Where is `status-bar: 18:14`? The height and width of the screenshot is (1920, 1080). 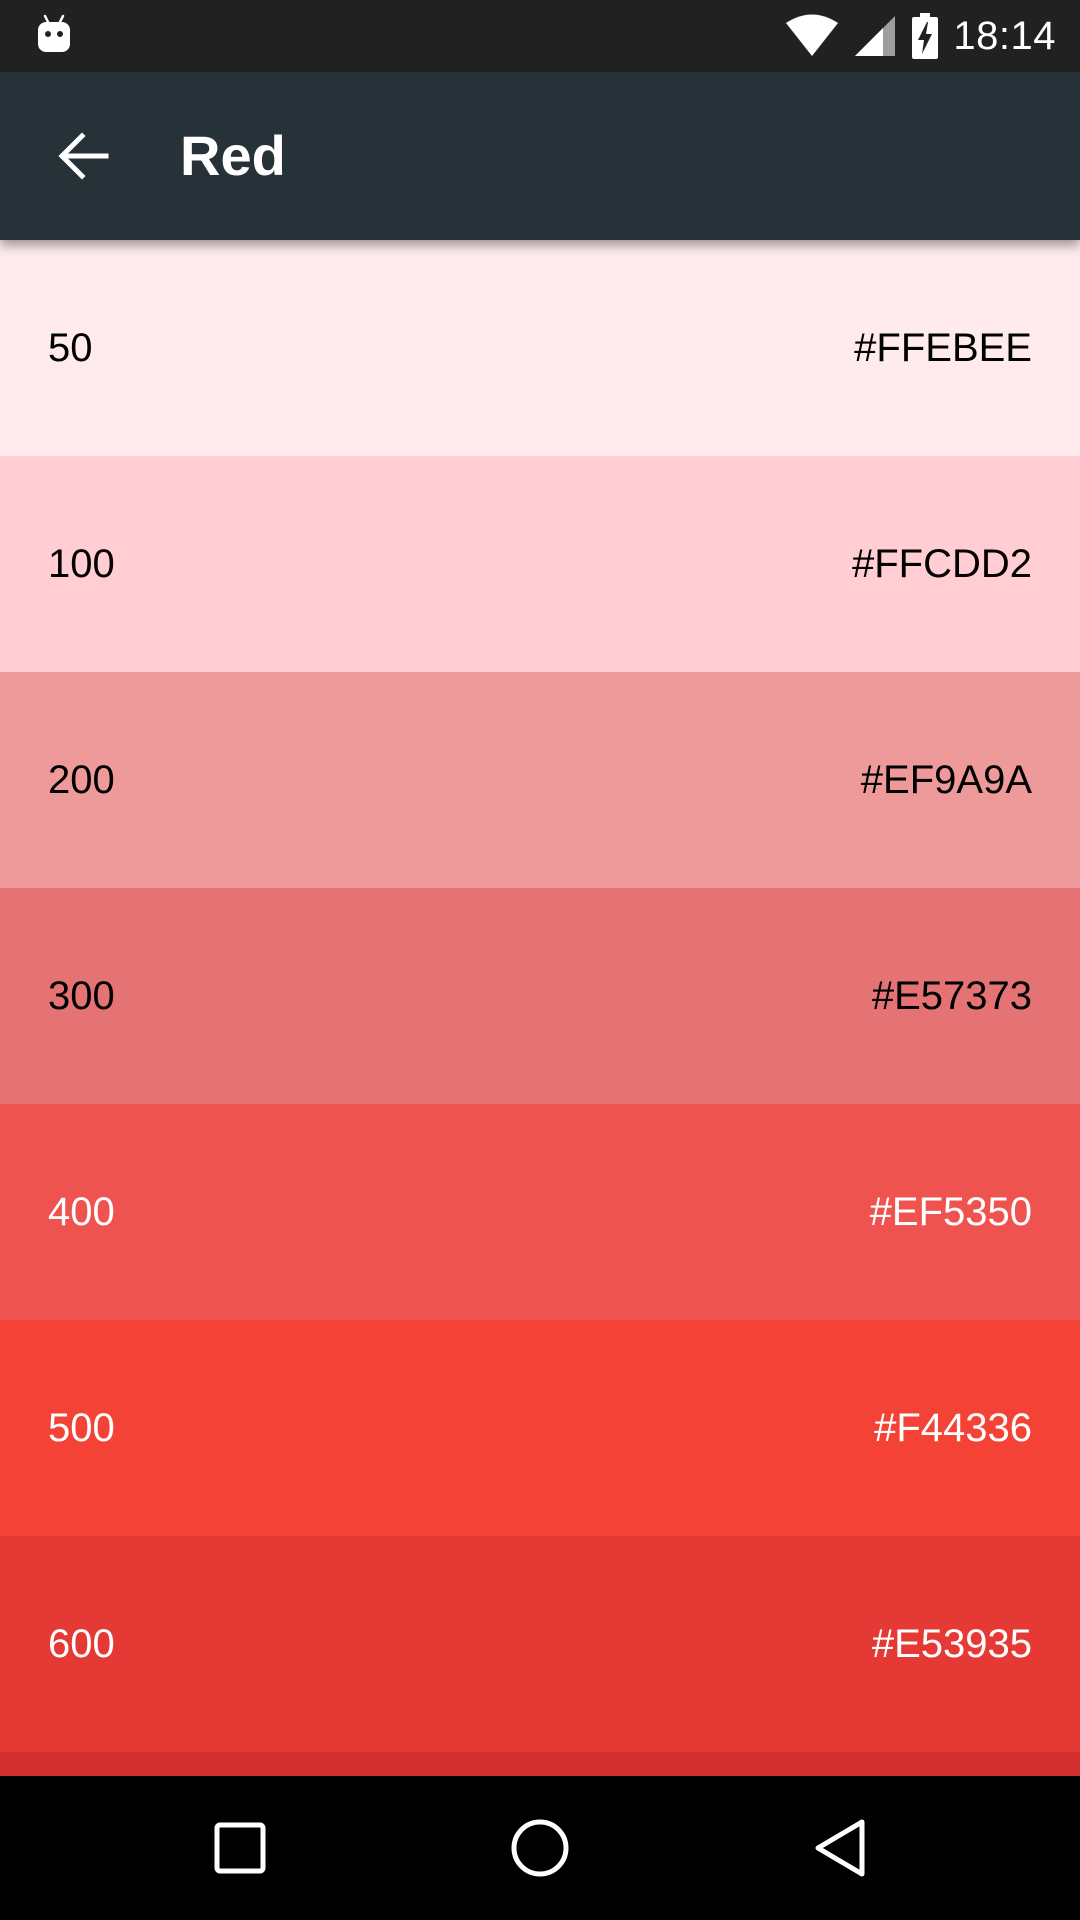
status-bar: 18:14 is located at coordinates (540, 36).